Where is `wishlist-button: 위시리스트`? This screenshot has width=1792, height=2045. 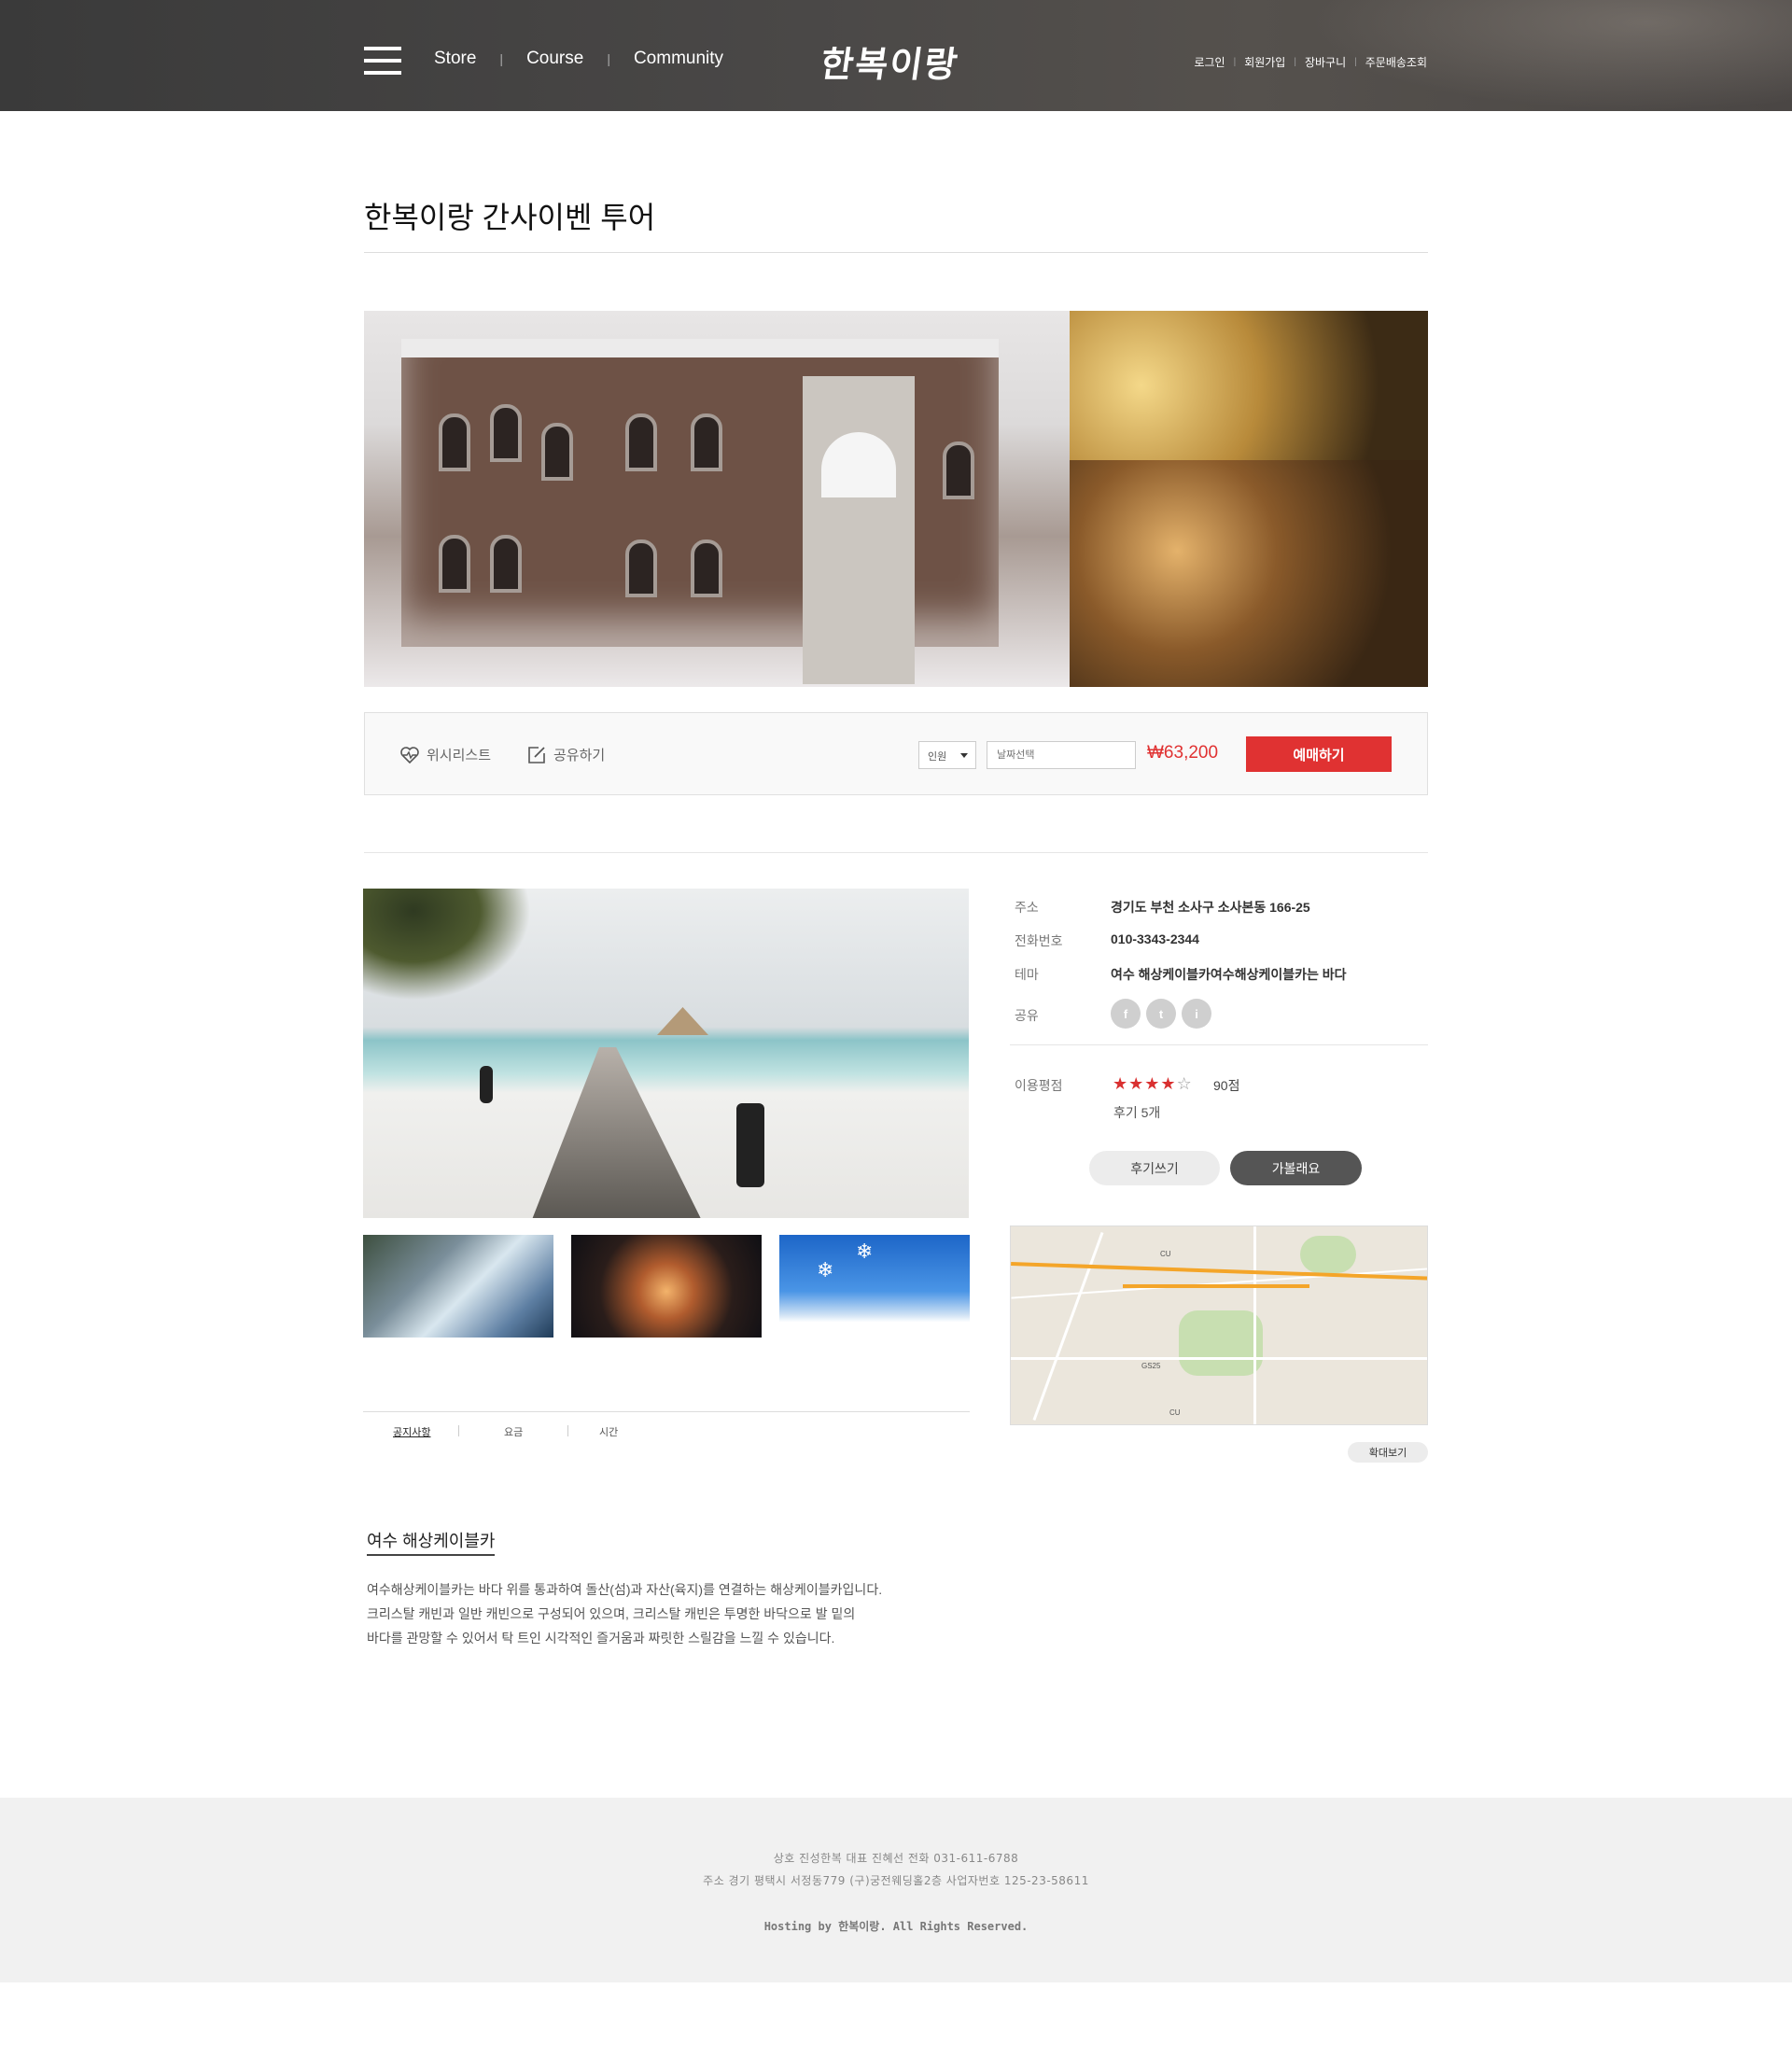
wishlist-button: 위시리스트 is located at coordinates (445, 754).